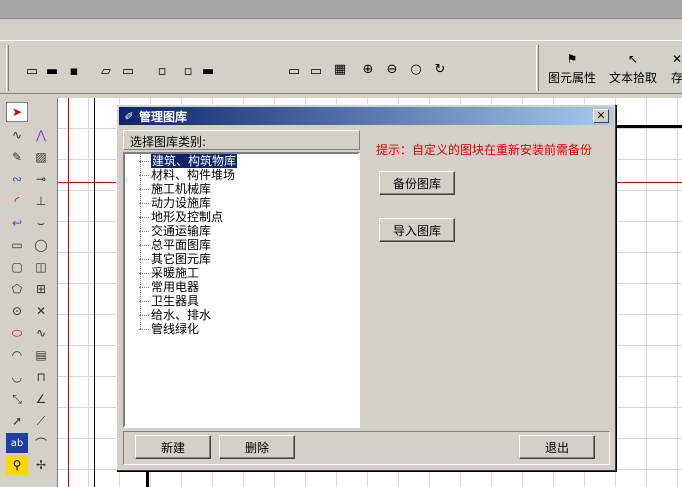 The height and width of the screenshot is (487, 682). What do you see at coordinates (416, 69) in the screenshot?
I see `zoom-icon: ○` at bounding box center [416, 69].